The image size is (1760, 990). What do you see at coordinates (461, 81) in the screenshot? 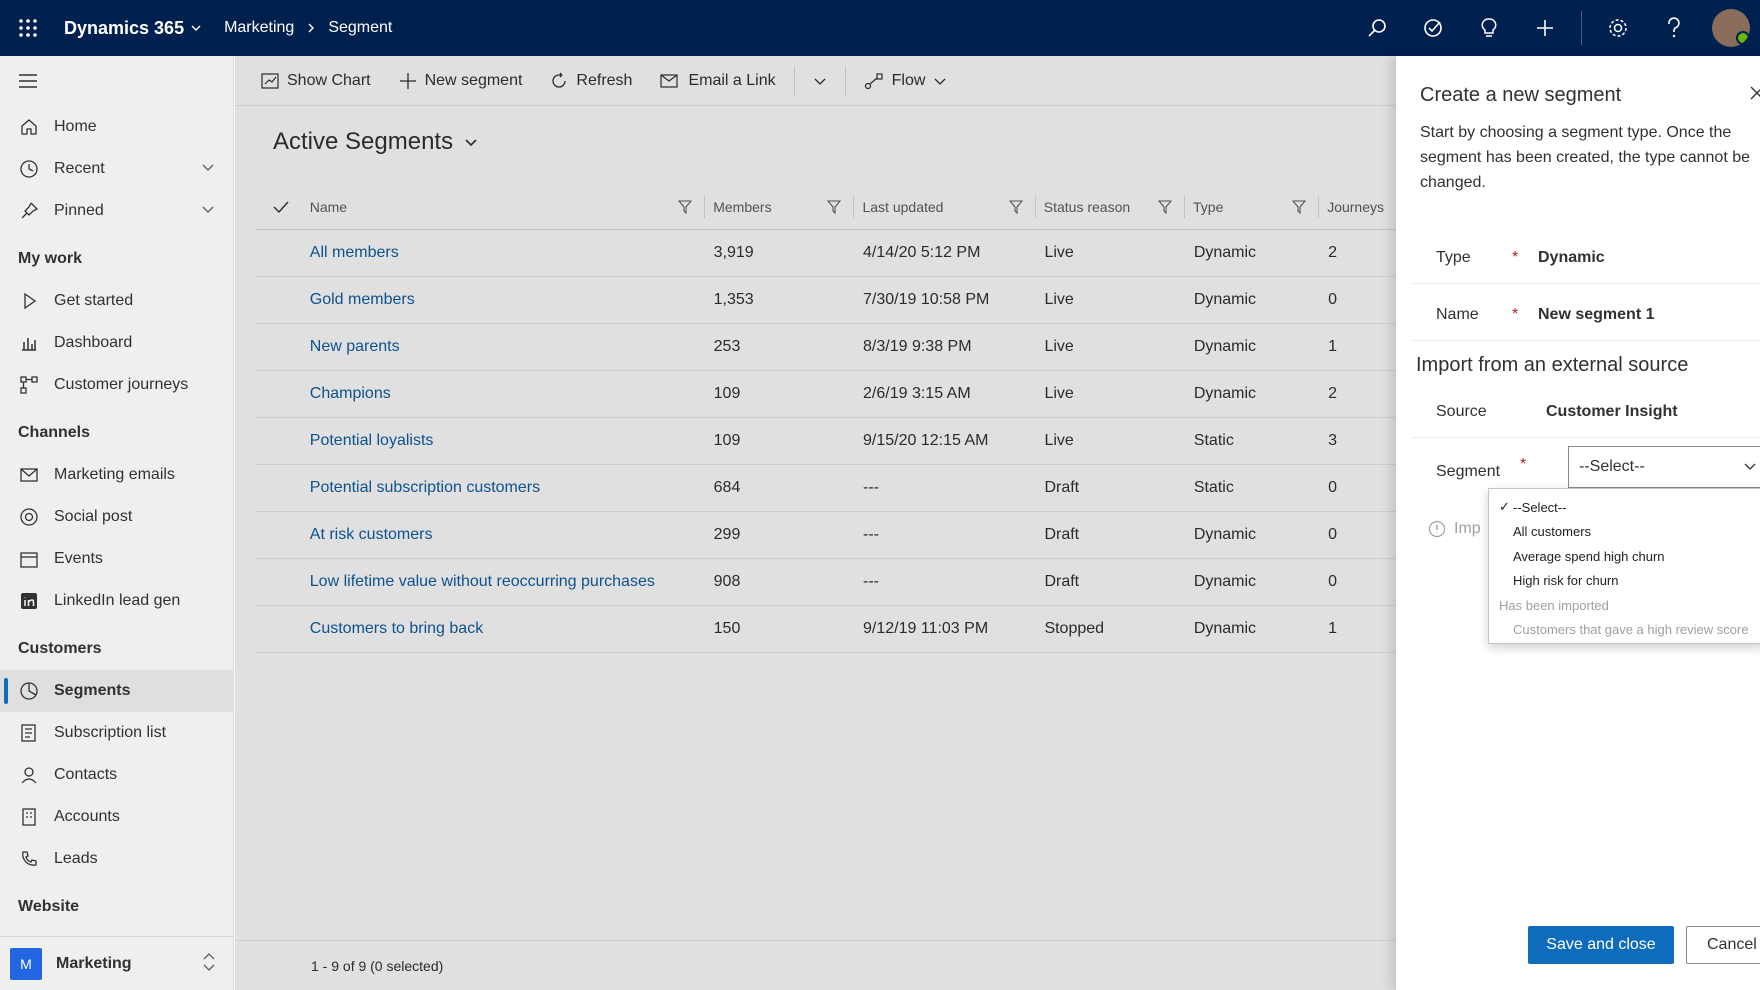
I see `new-segment-button: New segment` at bounding box center [461, 81].